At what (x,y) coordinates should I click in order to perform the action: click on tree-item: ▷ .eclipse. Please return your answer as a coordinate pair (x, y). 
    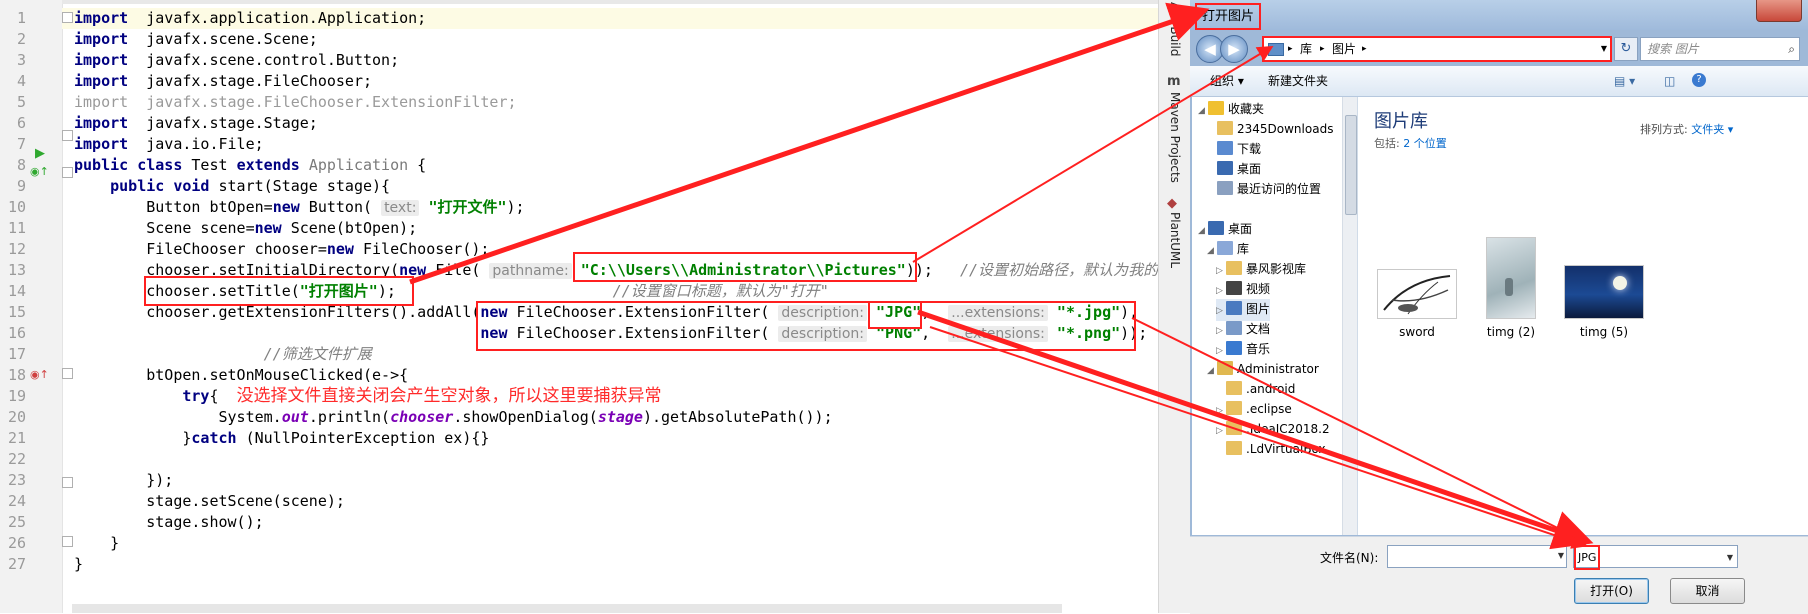
    Looking at the image, I should click on (1254, 410).